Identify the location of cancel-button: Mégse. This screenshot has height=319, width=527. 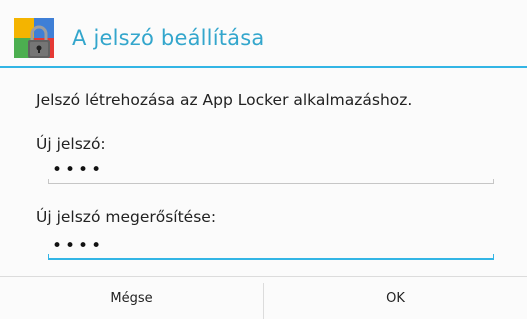
(131, 298).